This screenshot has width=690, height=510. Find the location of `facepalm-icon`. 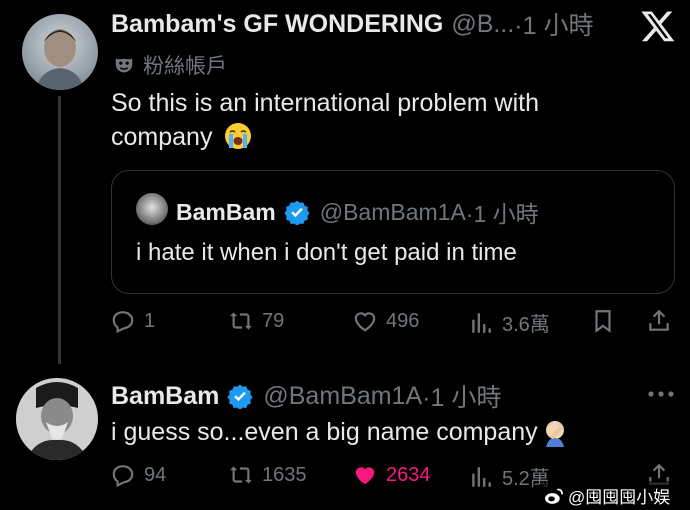

facepalm-icon is located at coordinates (554, 434).